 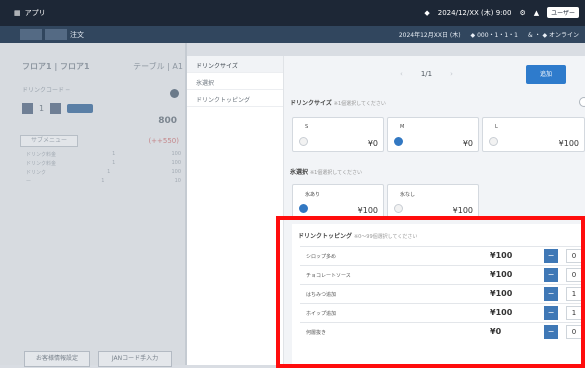 What do you see at coordinates (326, 172) in the screenshot?
I see `ice-section-title: 氷選択 ※1個選択してください` at bounding box center [326, 172].